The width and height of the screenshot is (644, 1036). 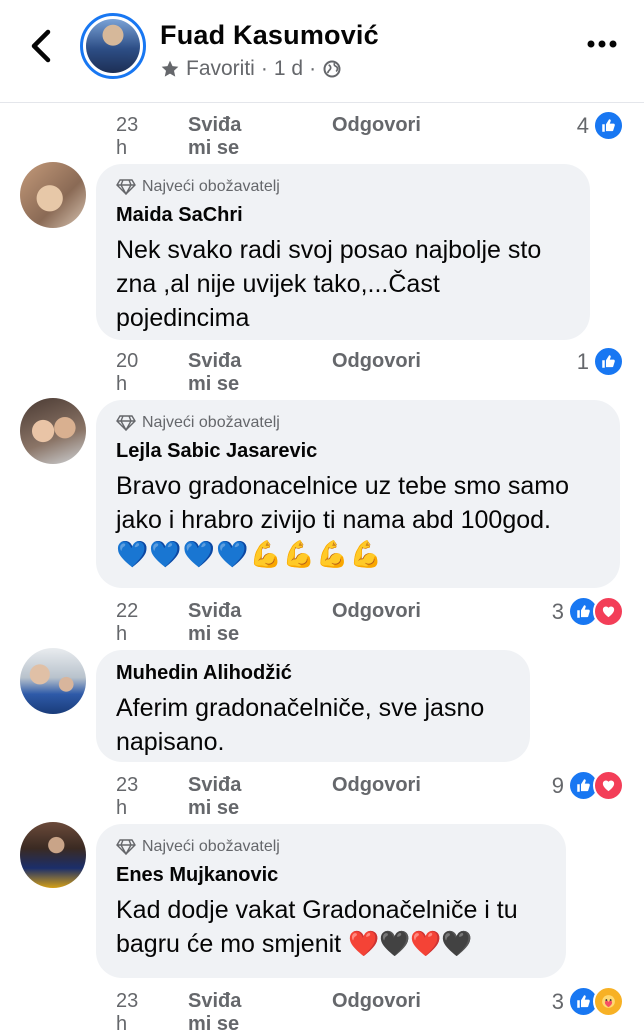 What do you see at coordinates (170, 68) in the screenshot?
I see `star-icon` at bounding box center [170, 68].